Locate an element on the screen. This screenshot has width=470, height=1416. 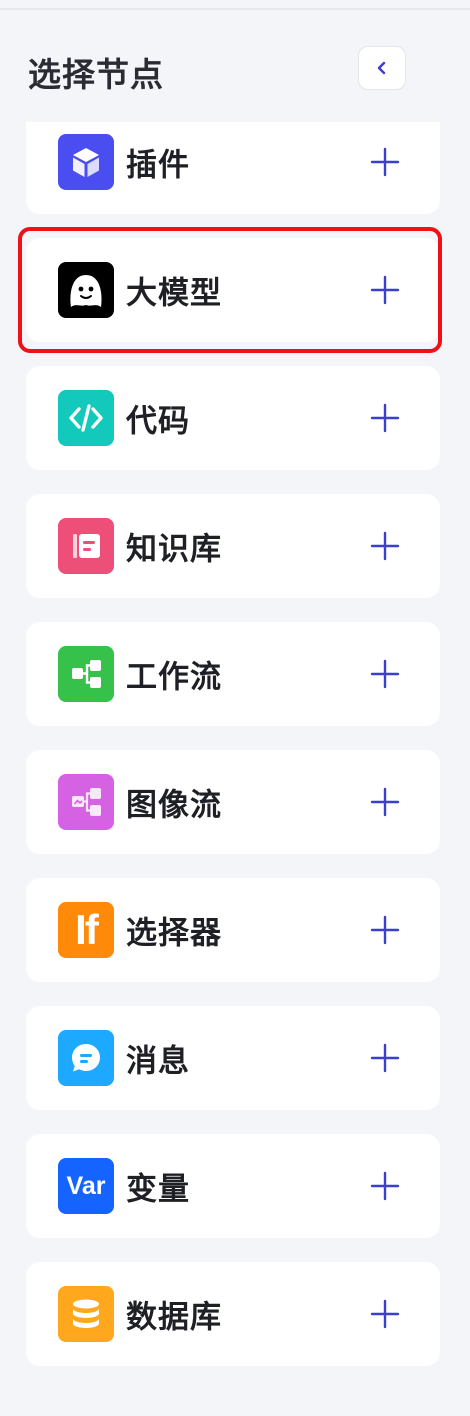
node-item-llm: 大模型 is located at coordinates (233, 290).